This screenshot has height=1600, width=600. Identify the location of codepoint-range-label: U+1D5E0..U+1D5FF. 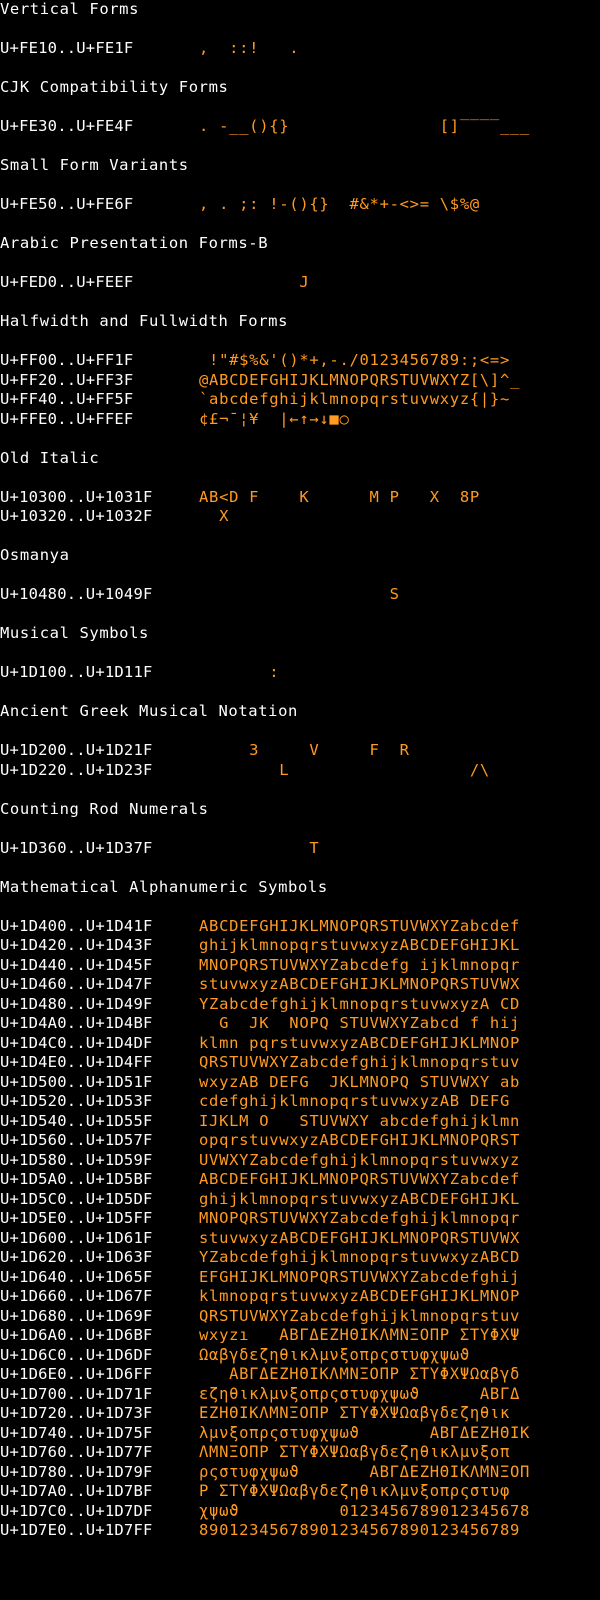
(76, 1218).